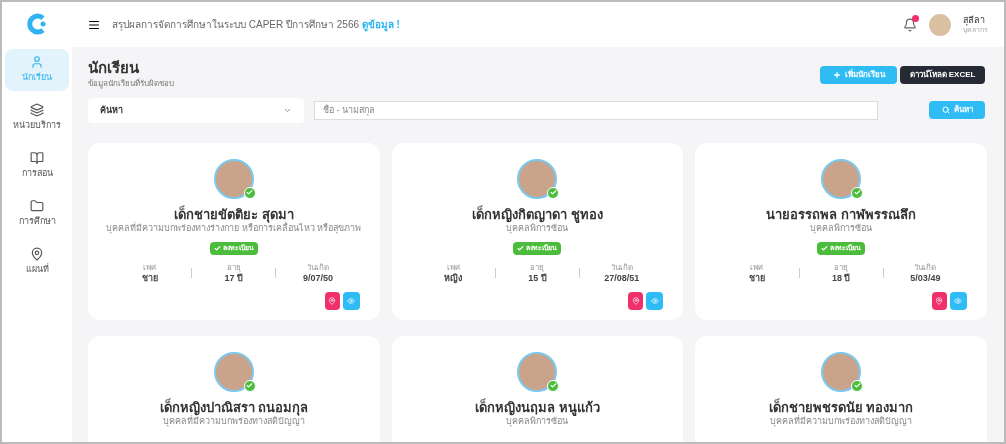  Describe the element at coordinates (256, 25) in the screenshot. I see `announcement-text: สรุปผลการจัดการศึกษาในระบบ CAPER ปีการศึกษา 2566 ดูข้อมูล !` at that location.